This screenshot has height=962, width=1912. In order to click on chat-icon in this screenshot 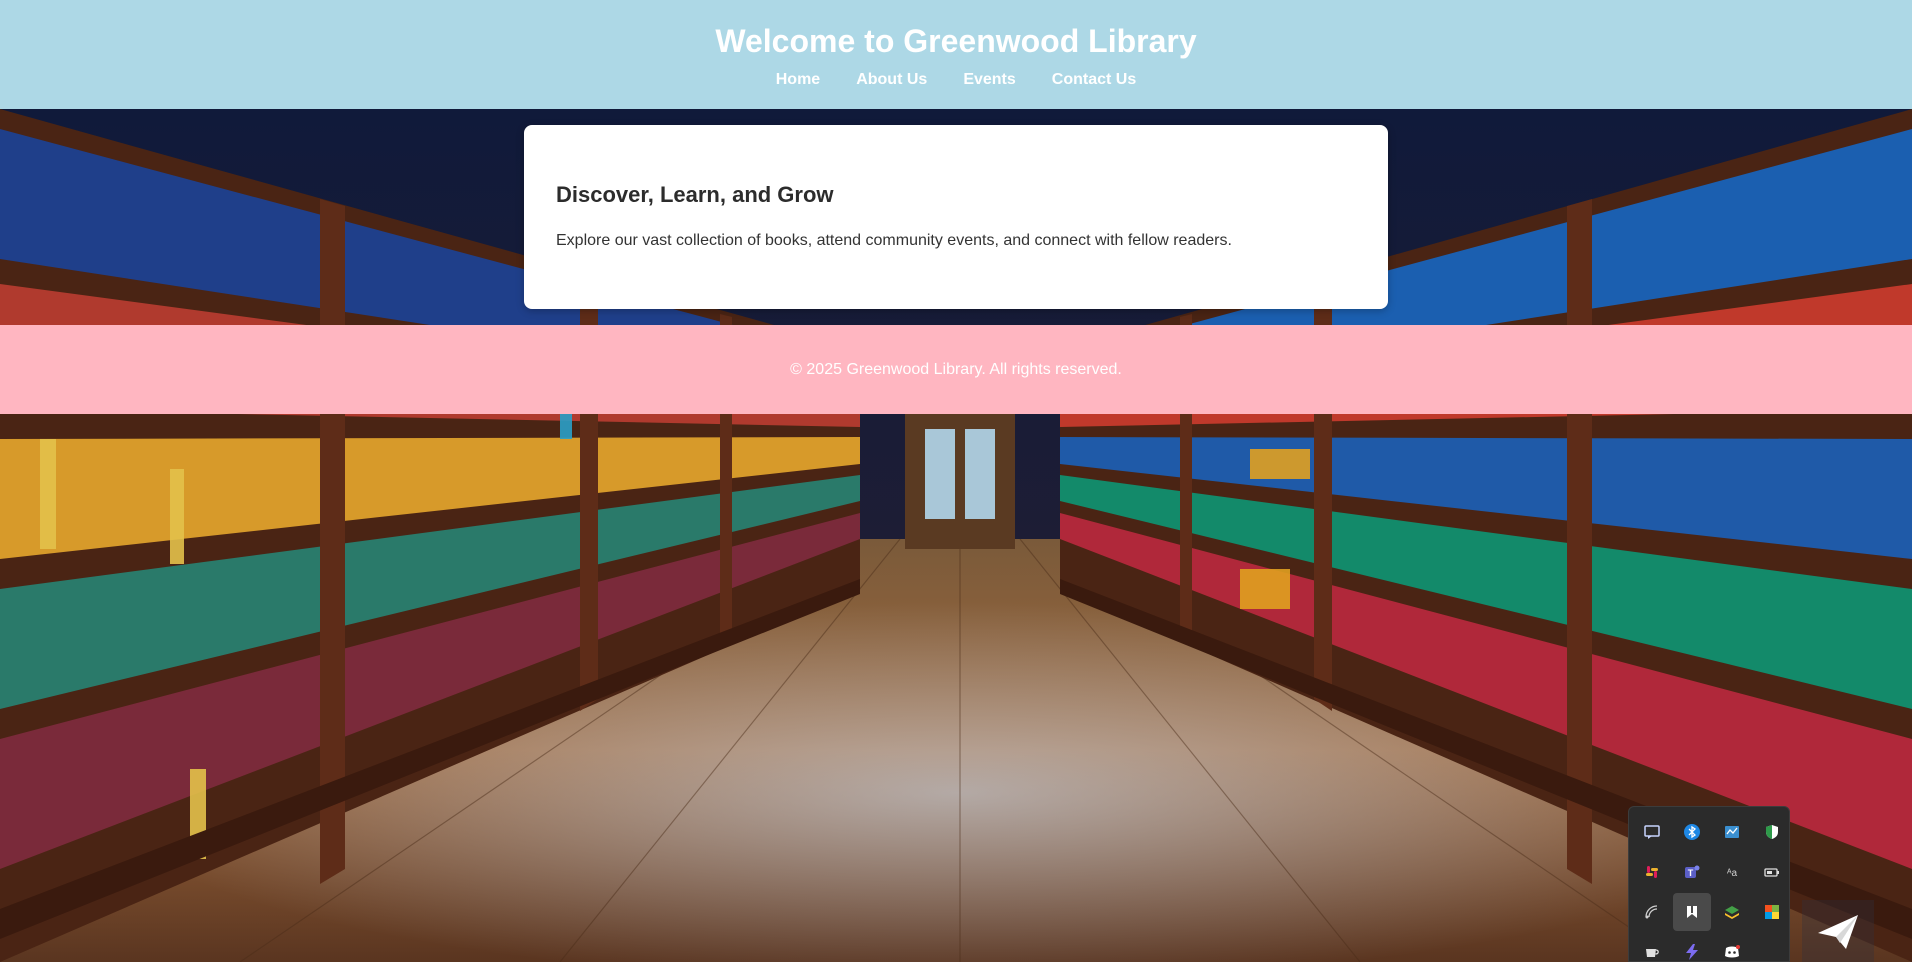, I will do `click(1652, 832)`.